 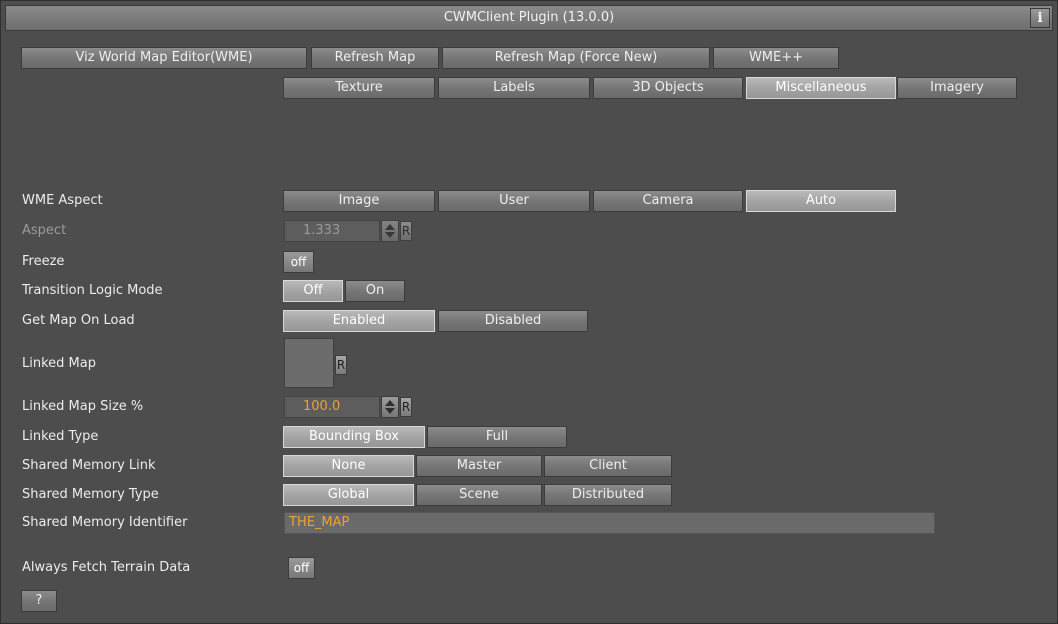 What do you see at coordinates (332, 407) in the screenshot?
I see `linked-map-size-input: 100.0` at bounding box center [332, 407].